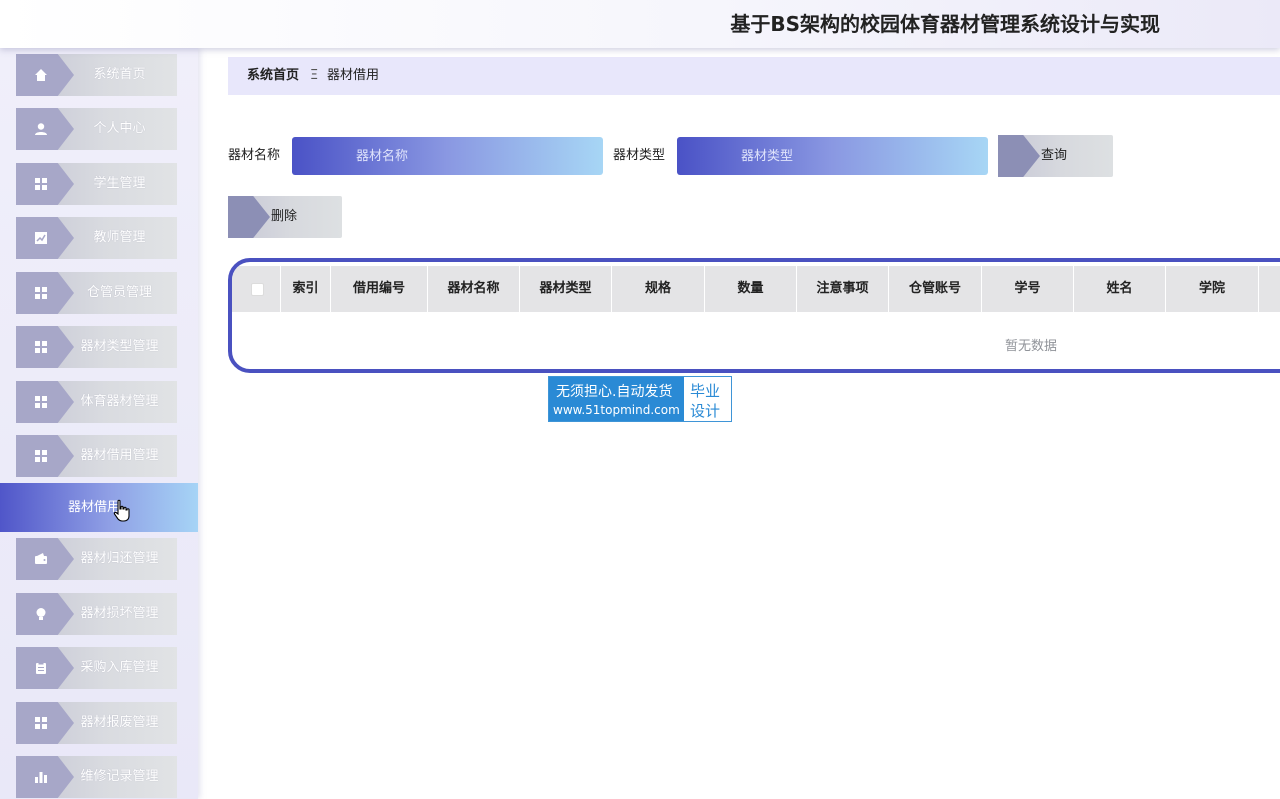 The width and height of the screenshot is (1280, 799). I want to click on breadcrumb-current: 器材借用, so click(353, 75).